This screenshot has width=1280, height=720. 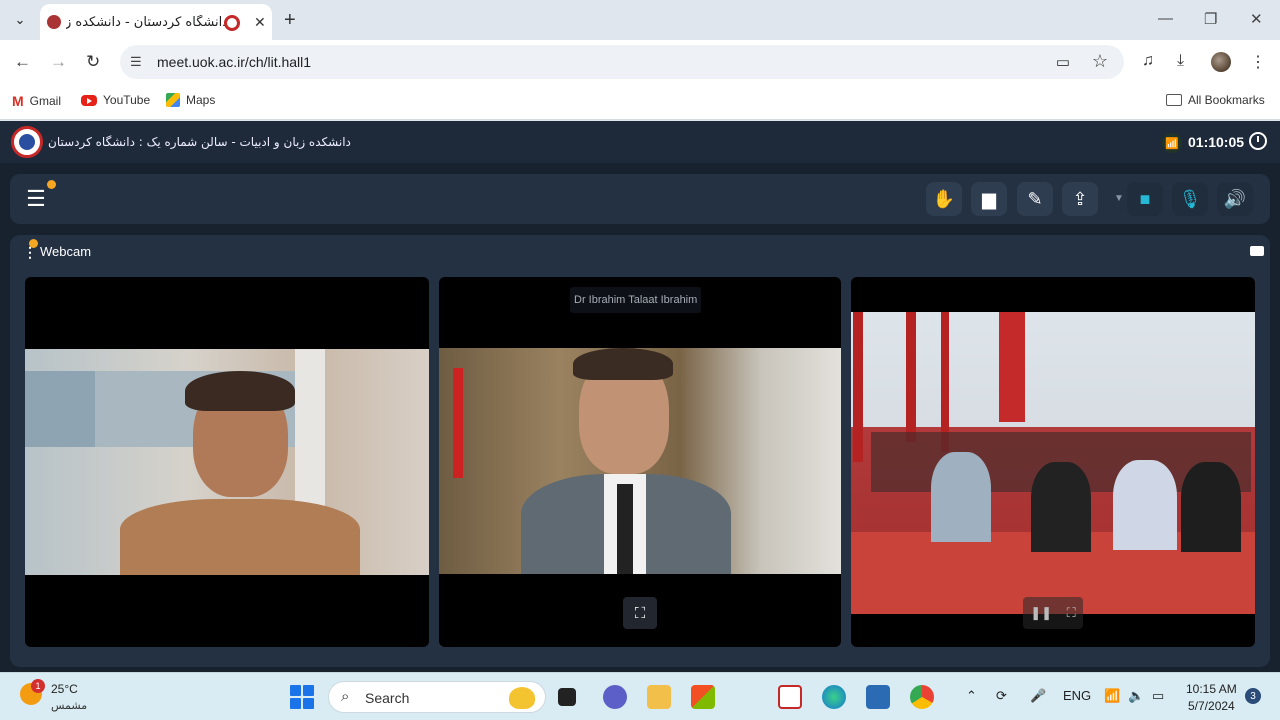 What do you see at coordinates (136, 62) in the screenshot?
I see `site-info-icon: ☰` at bounding box center [136, 62].